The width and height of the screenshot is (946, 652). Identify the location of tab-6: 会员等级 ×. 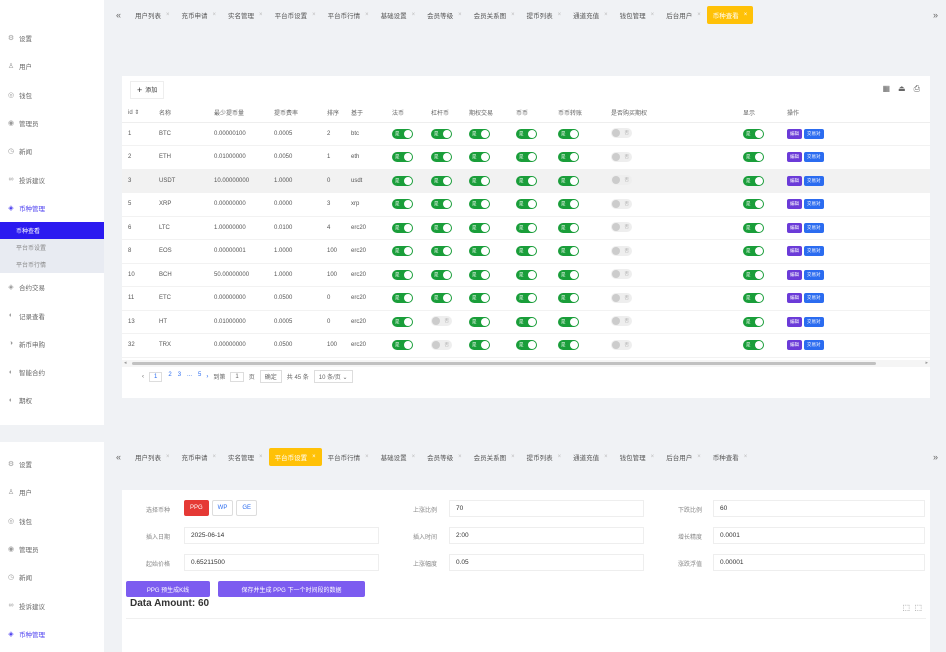
(444, 15).